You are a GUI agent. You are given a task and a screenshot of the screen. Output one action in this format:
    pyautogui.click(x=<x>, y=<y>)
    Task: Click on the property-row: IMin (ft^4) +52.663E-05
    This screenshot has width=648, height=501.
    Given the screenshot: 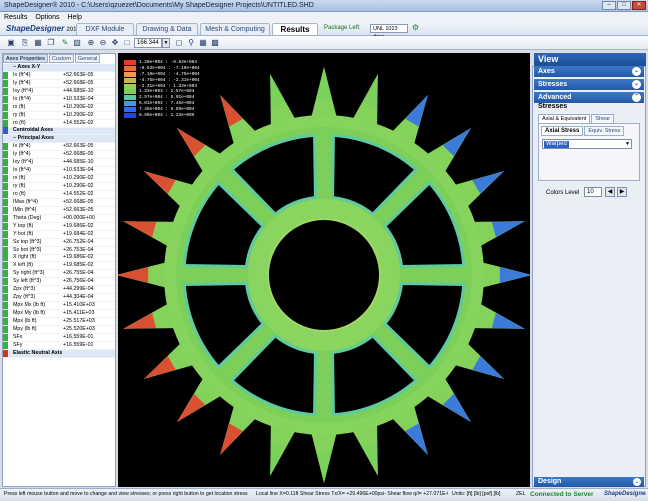 What is the action you would take?
    pyautogui.click(x=59, y=210)
    